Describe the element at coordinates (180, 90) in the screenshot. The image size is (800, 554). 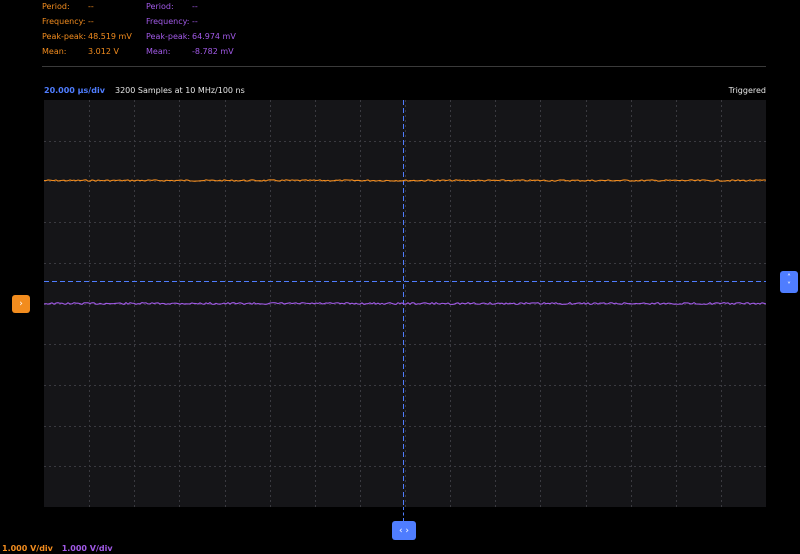
I see `samples-label: 3200 Samples at 10 MHz/100 ns` at that location.